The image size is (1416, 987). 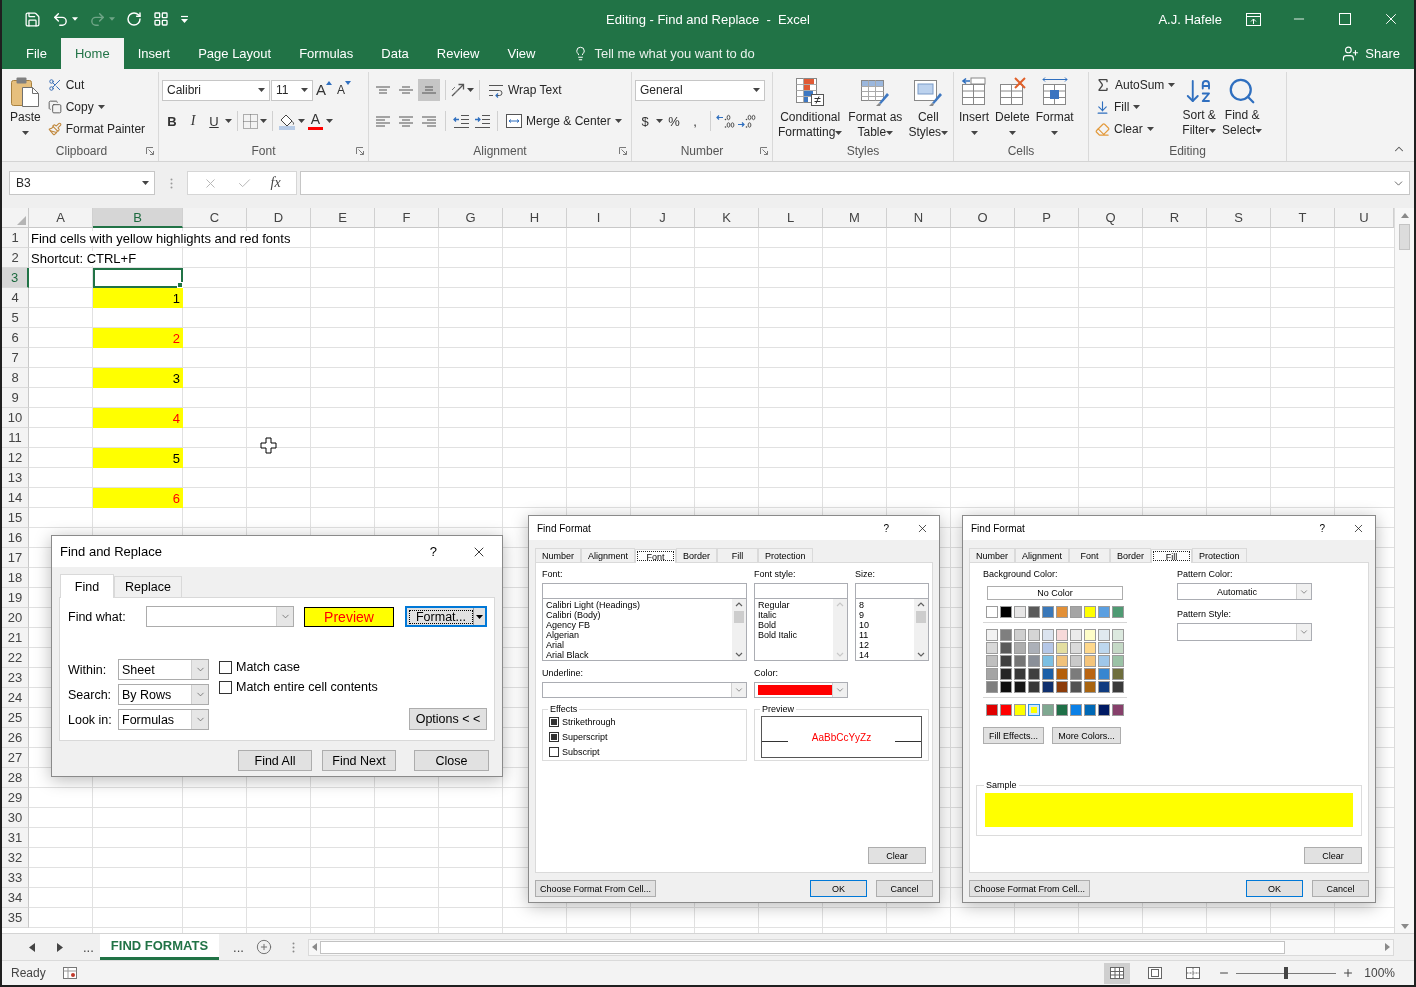 What do you see at coordinates (15, 918) in the screenshot?
I see `row-header: 35` at bounding box center [15, 918].